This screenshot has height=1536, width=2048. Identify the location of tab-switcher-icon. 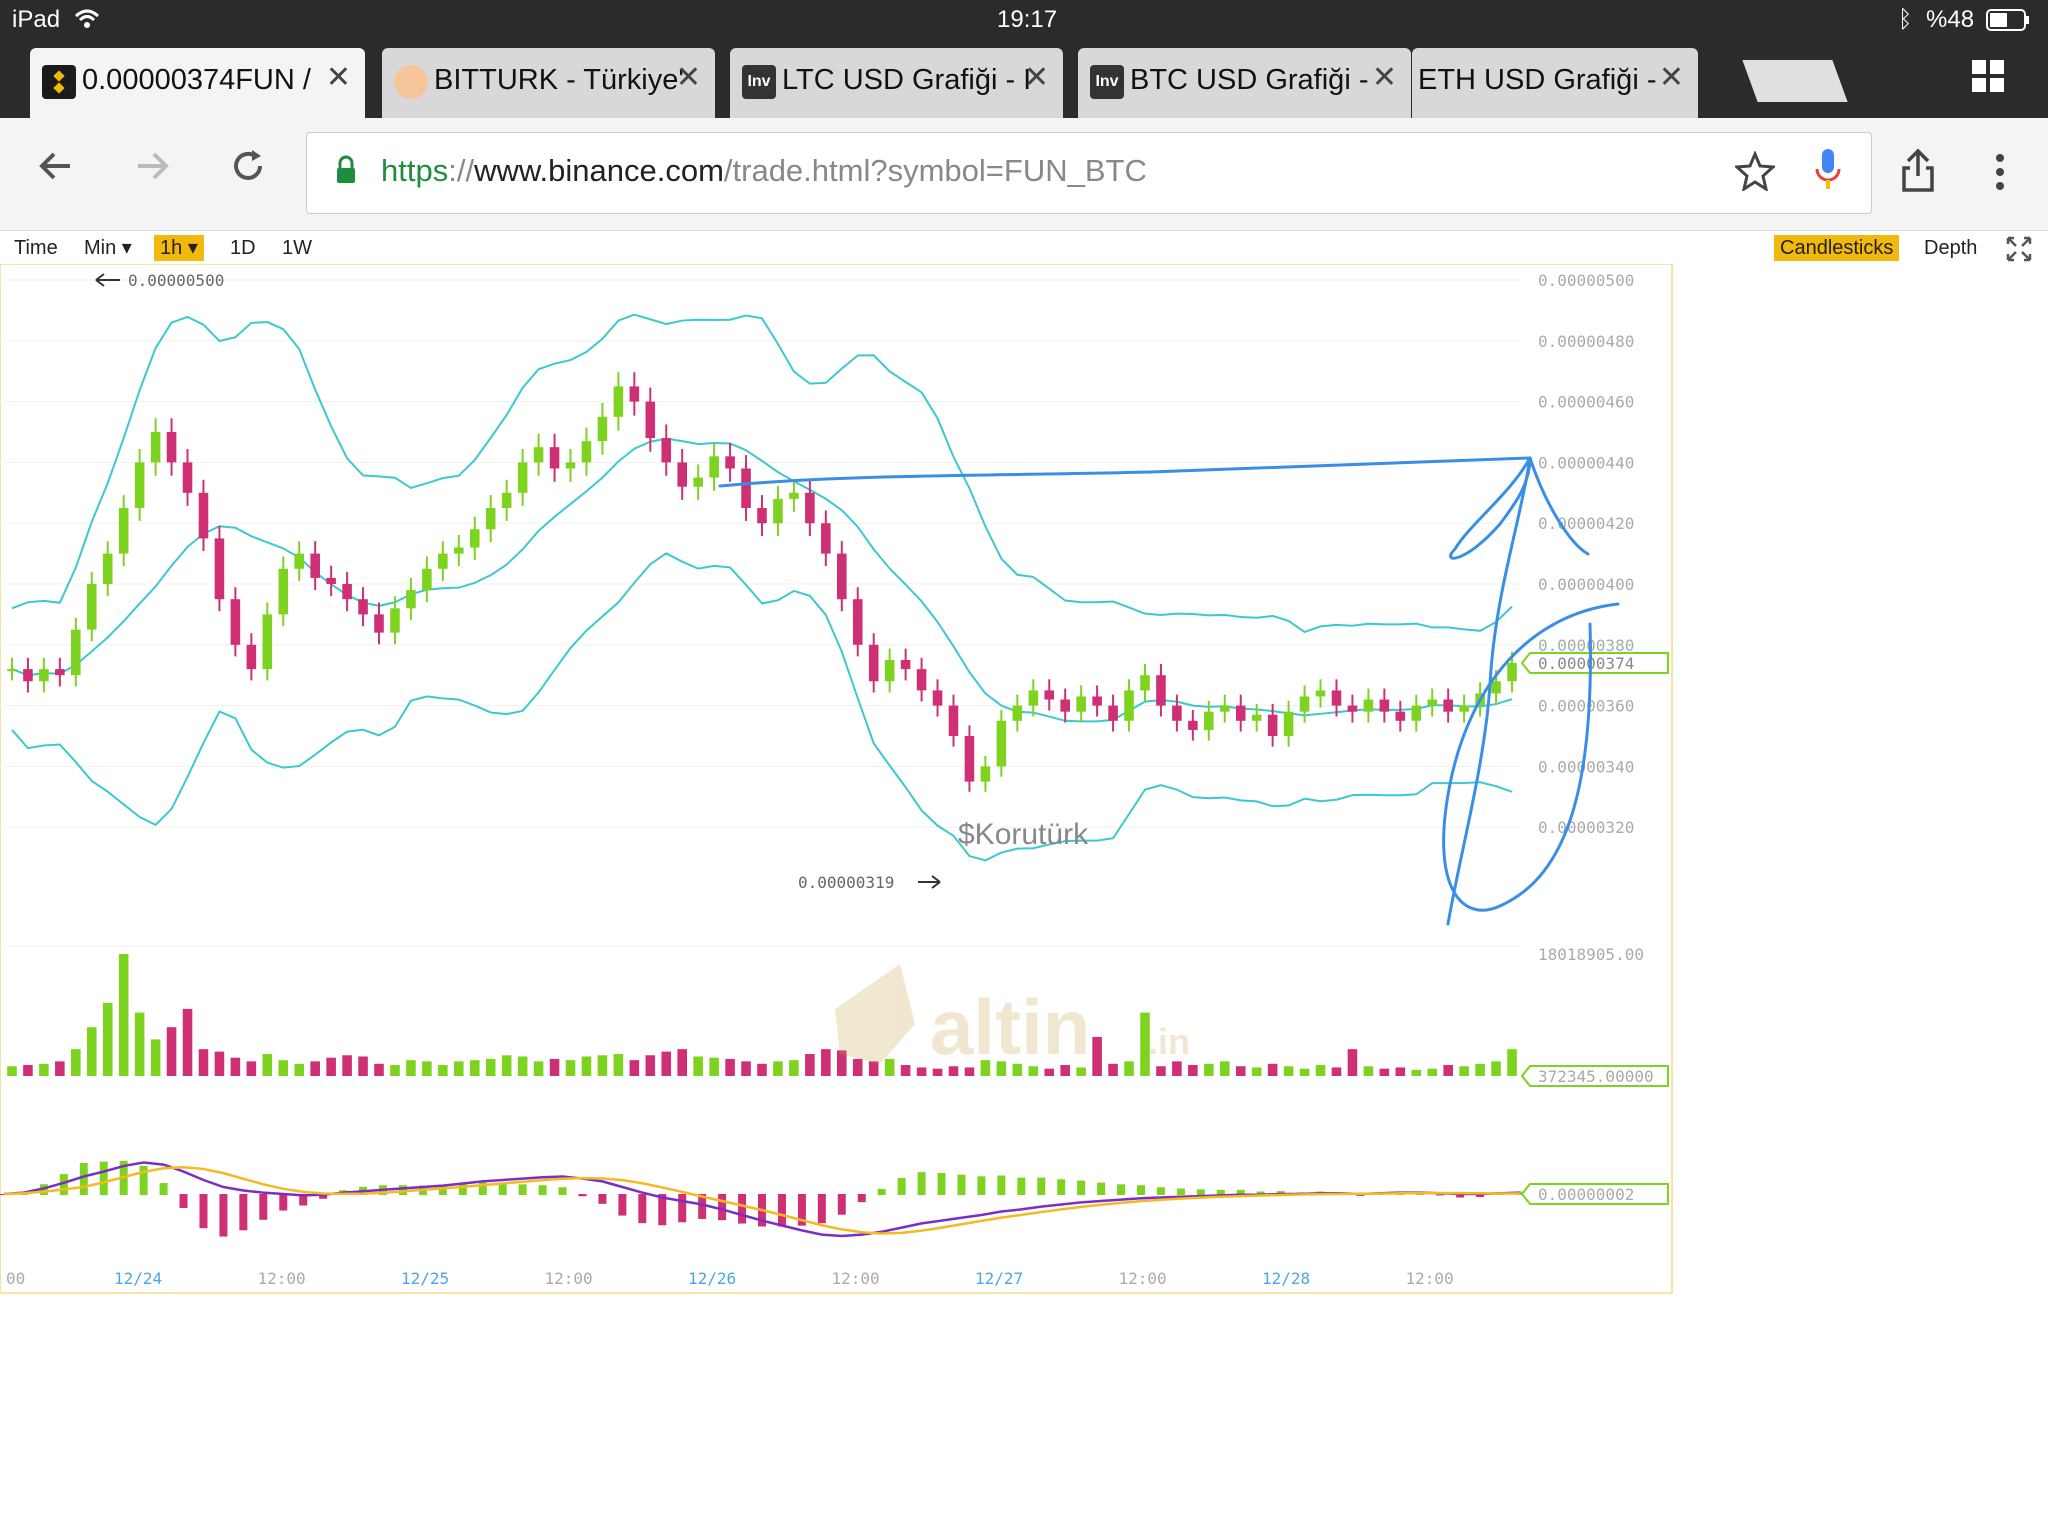
(1989, 77).